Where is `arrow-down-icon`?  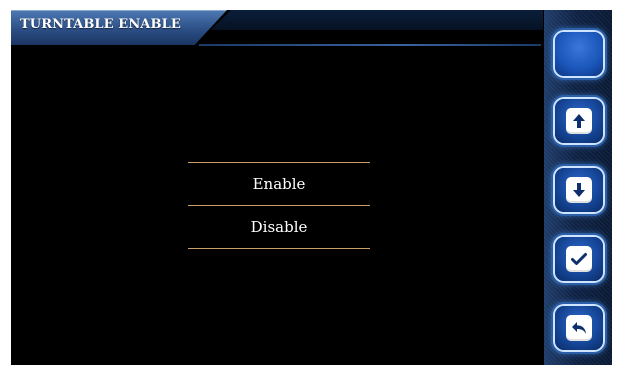
arrow-down-icon is located at coordinates (579, 190).